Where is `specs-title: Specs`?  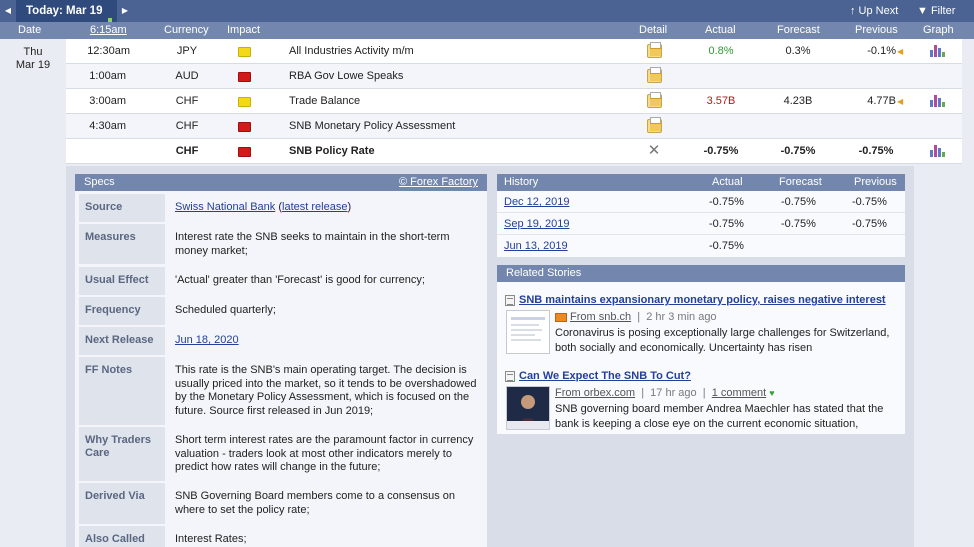 specs-title: Specs is located at coordinates (99, 182).